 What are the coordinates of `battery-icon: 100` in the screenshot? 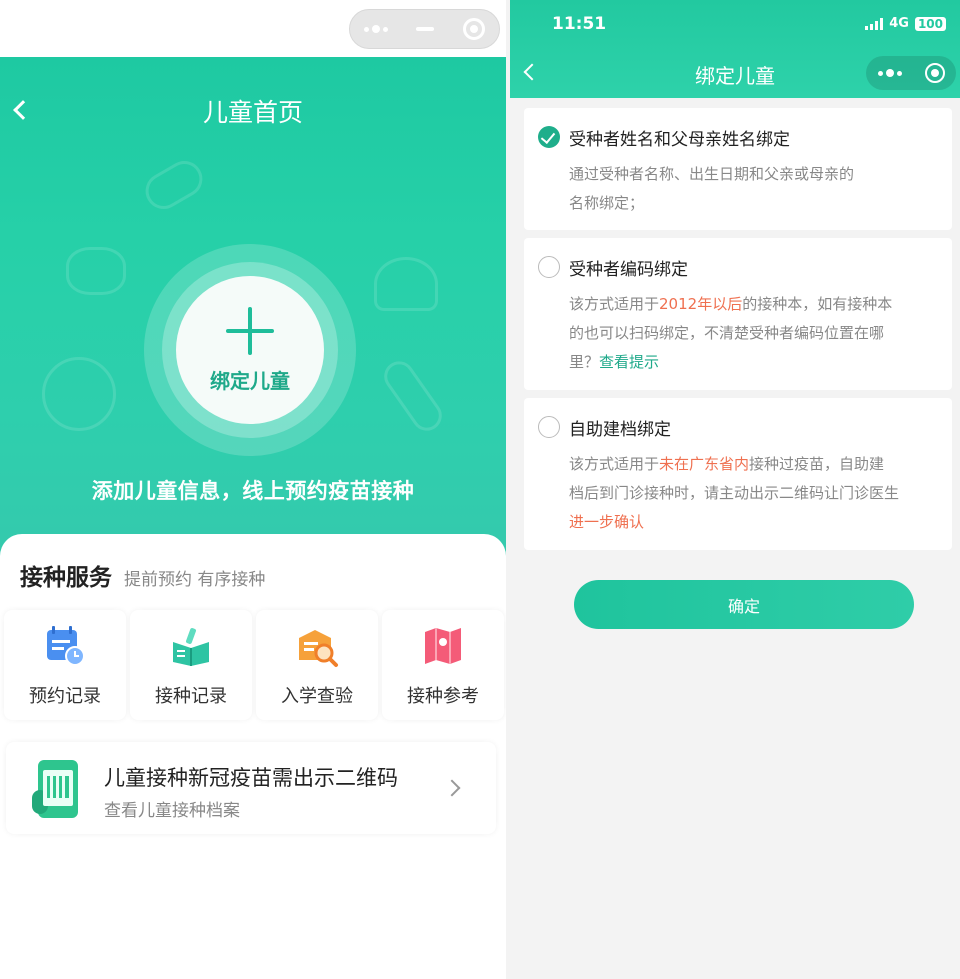 It's located at (930, 23).